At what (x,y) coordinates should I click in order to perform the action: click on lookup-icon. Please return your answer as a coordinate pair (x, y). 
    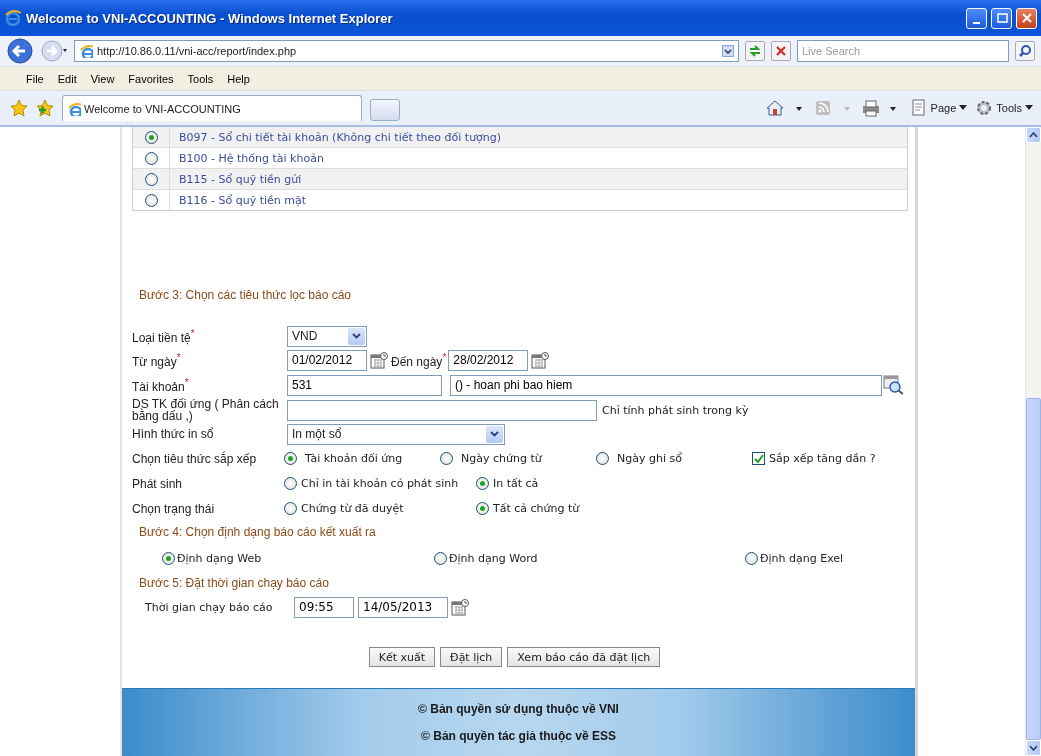
    Looking at the image, I should click on (894, 385).